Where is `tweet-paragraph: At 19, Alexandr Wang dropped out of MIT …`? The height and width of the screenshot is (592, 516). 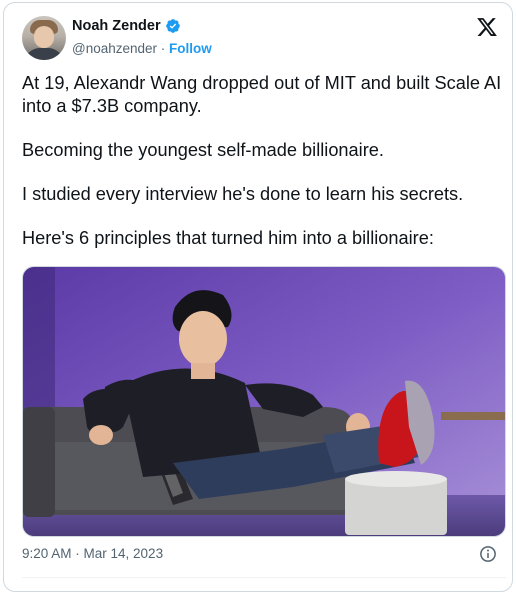
tweet-paragraph: At 19, Alexandr Wang dropped out of MIT … is located at coordinates (262, 94).